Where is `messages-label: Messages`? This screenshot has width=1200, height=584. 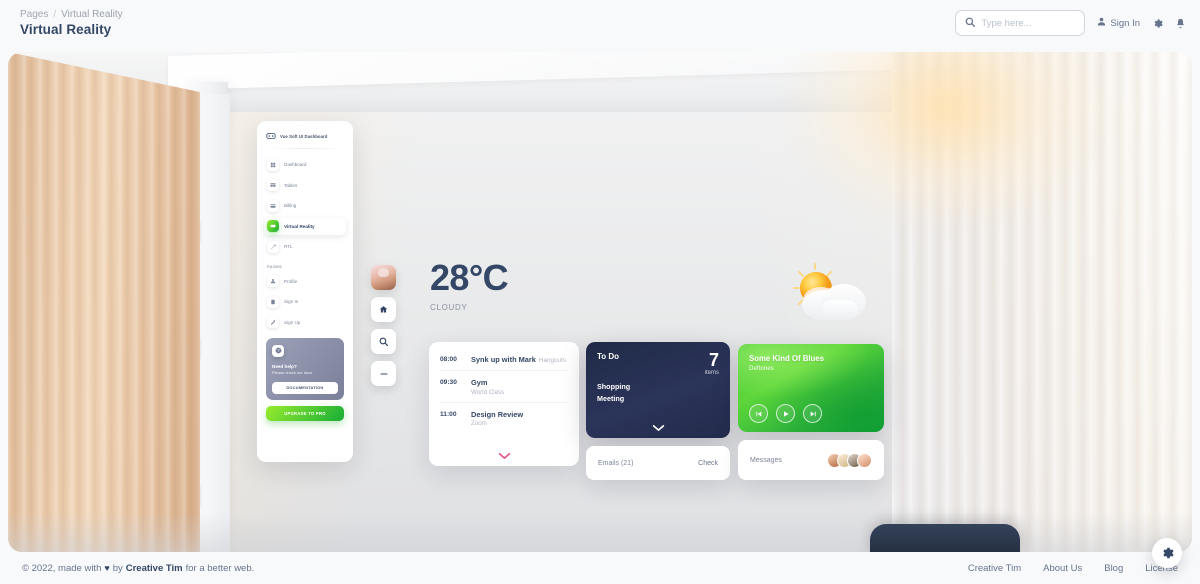
messages-label: Messages is located at coordinates (766, 460).